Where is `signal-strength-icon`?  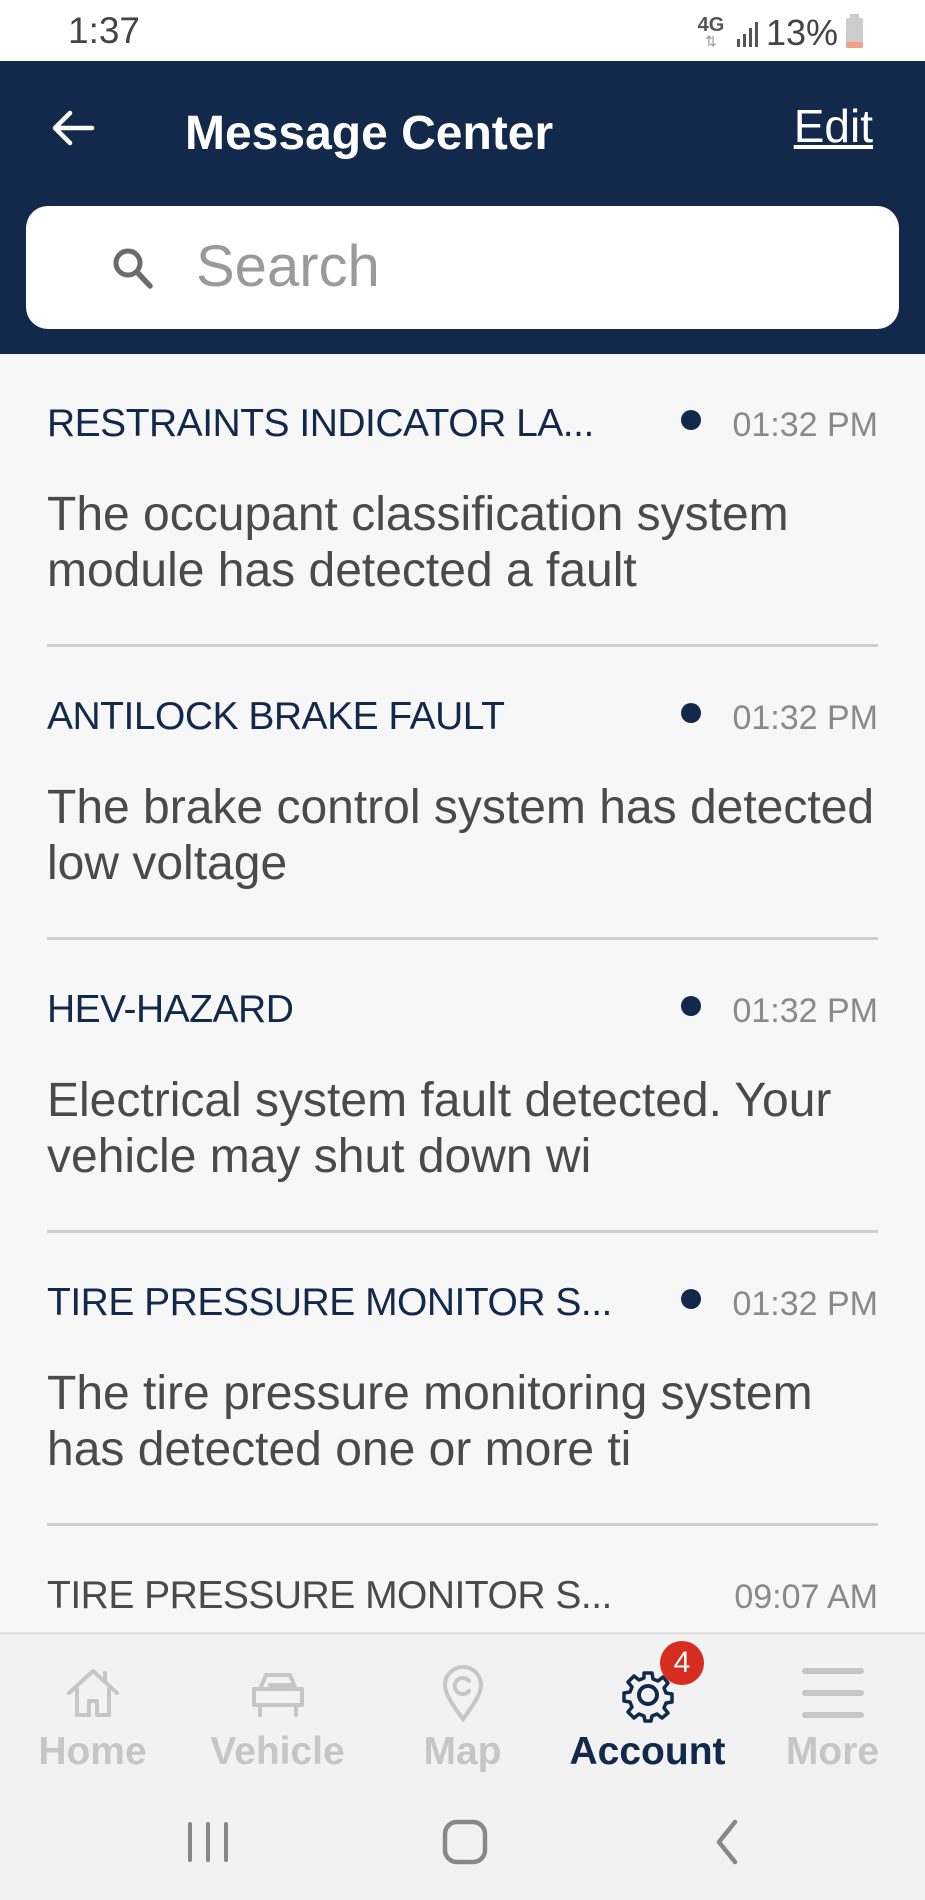 signal-strength-icon is located at coordinates (747, 33).